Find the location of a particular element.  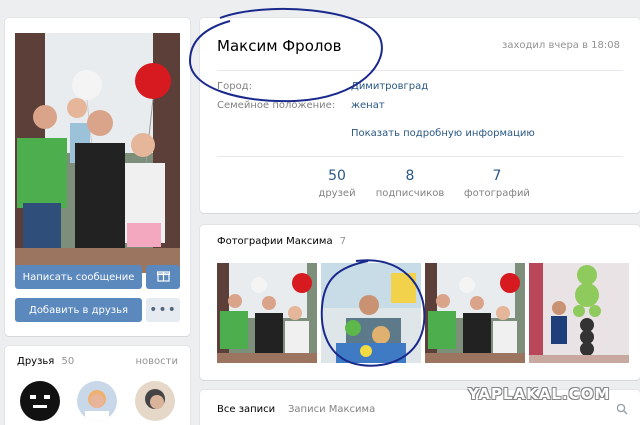

friends-news-link: новости is located at coordinates (157, 361).